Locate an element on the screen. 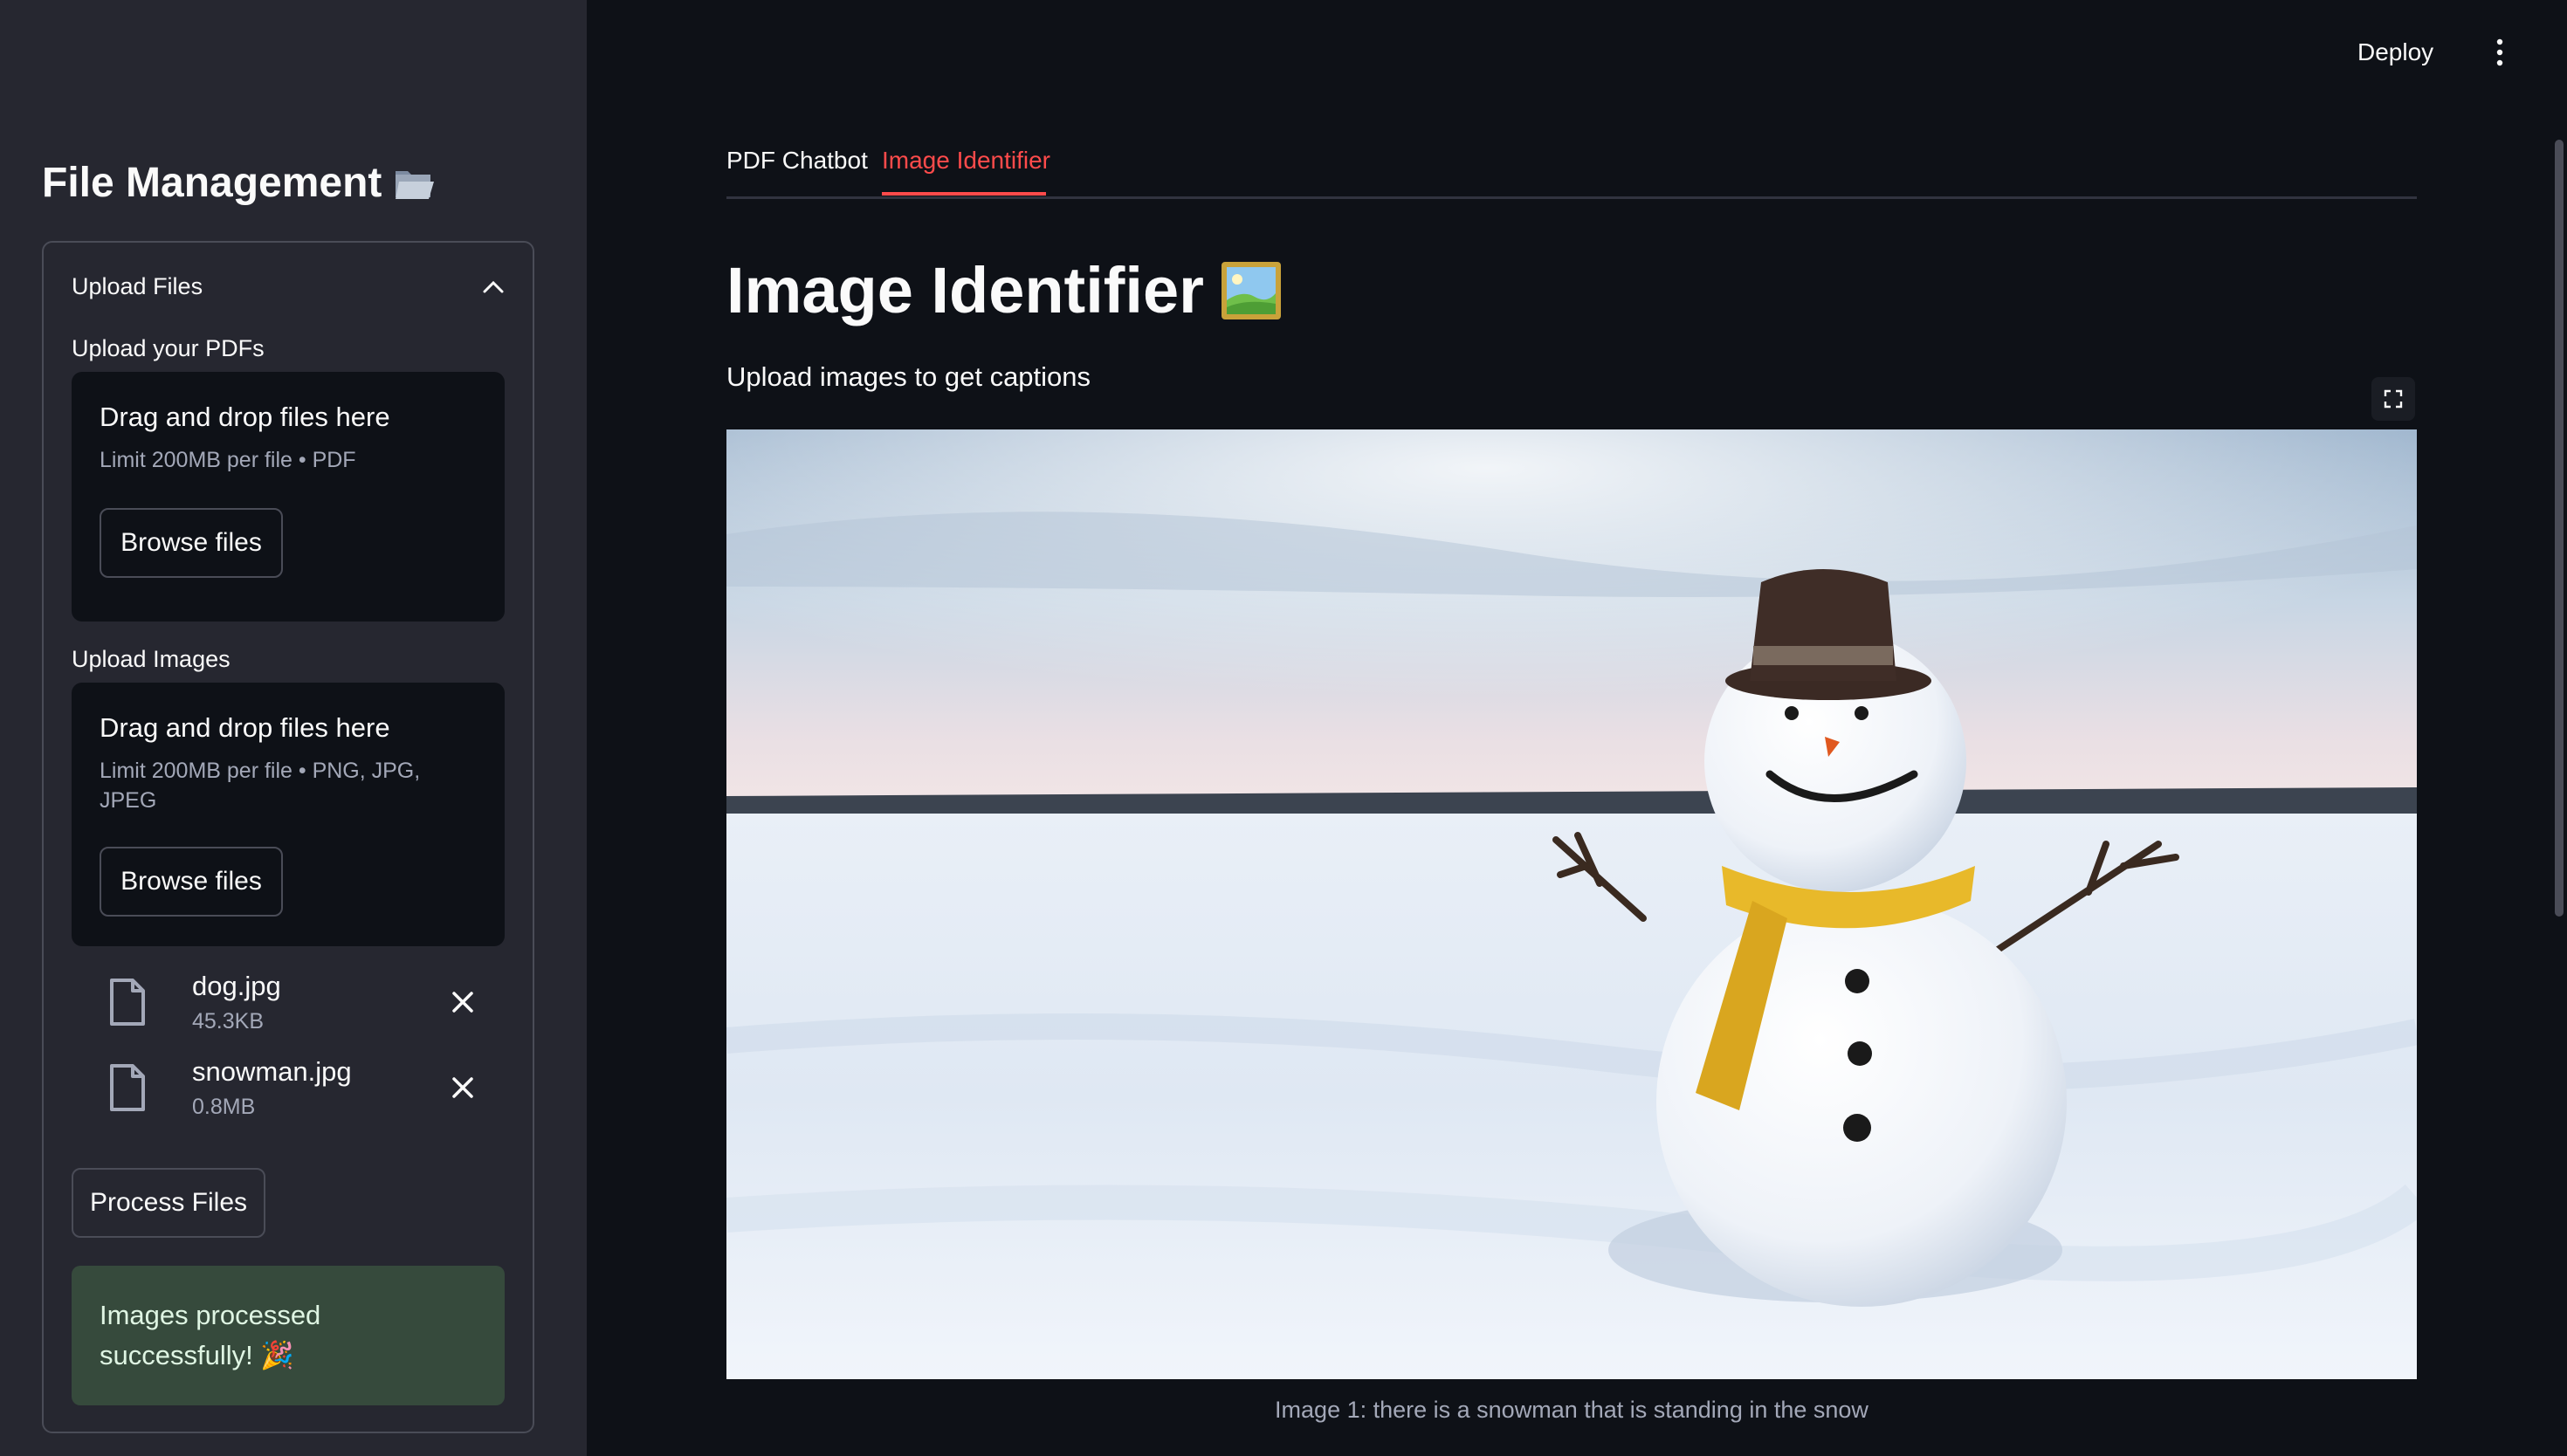 This screenshot has height=1456, width=2567. process-files-button: Process Files is located at coordinates (168, 1203).